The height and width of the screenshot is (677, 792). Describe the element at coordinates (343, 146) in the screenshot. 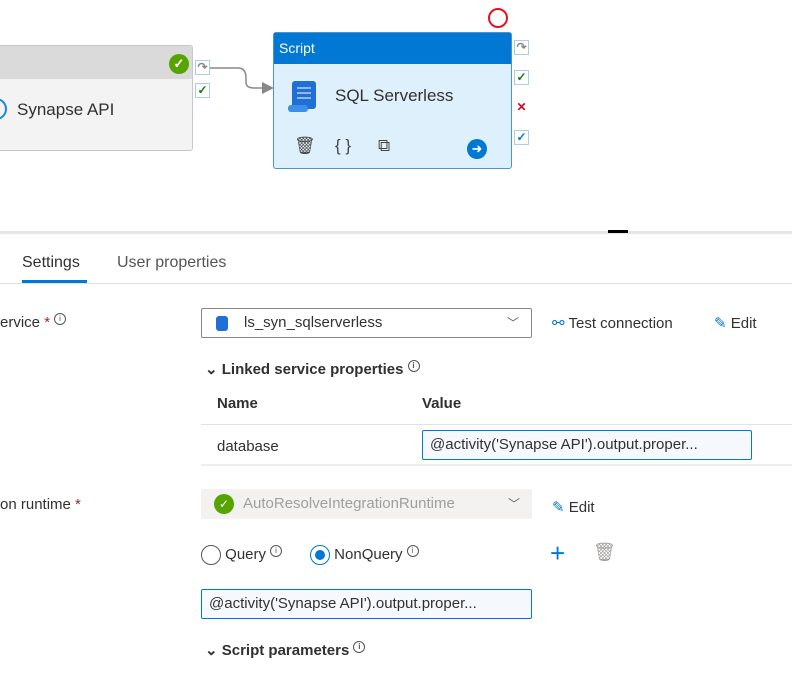

I see `code-icon: { }` at that location.